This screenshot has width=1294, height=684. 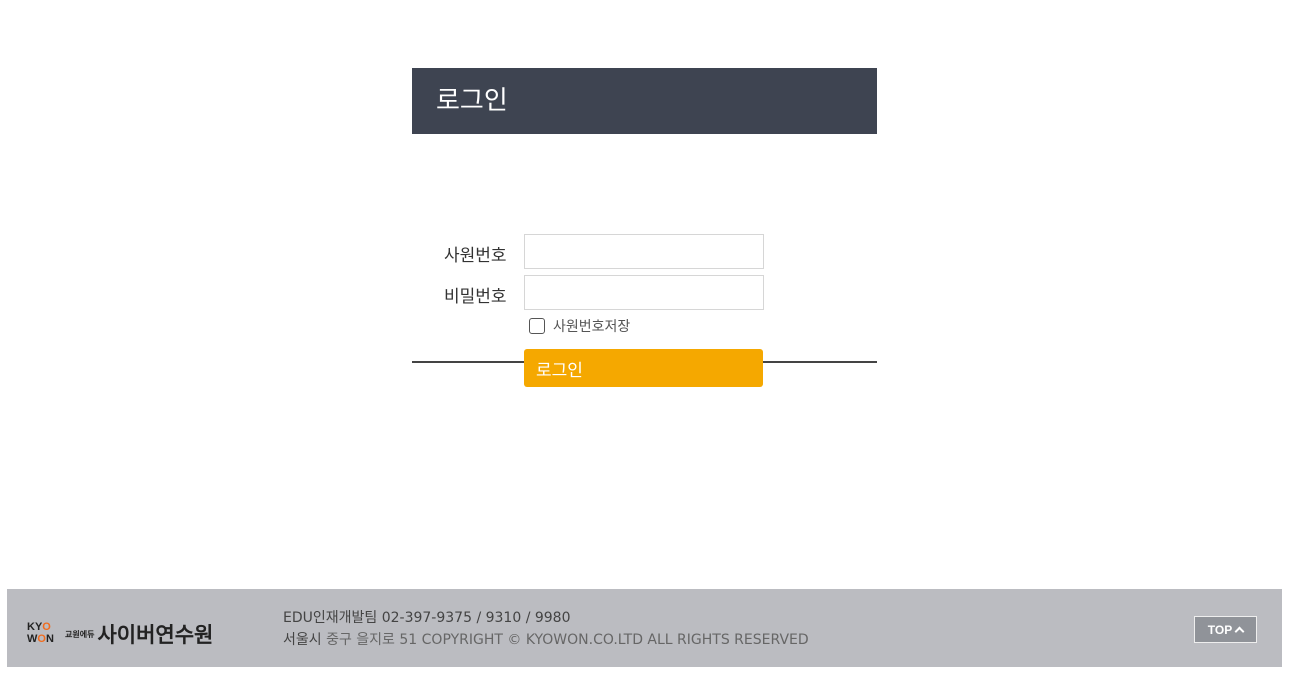 I want to click on save-id-label: 사원번호저장, so click(x=591, y=326).